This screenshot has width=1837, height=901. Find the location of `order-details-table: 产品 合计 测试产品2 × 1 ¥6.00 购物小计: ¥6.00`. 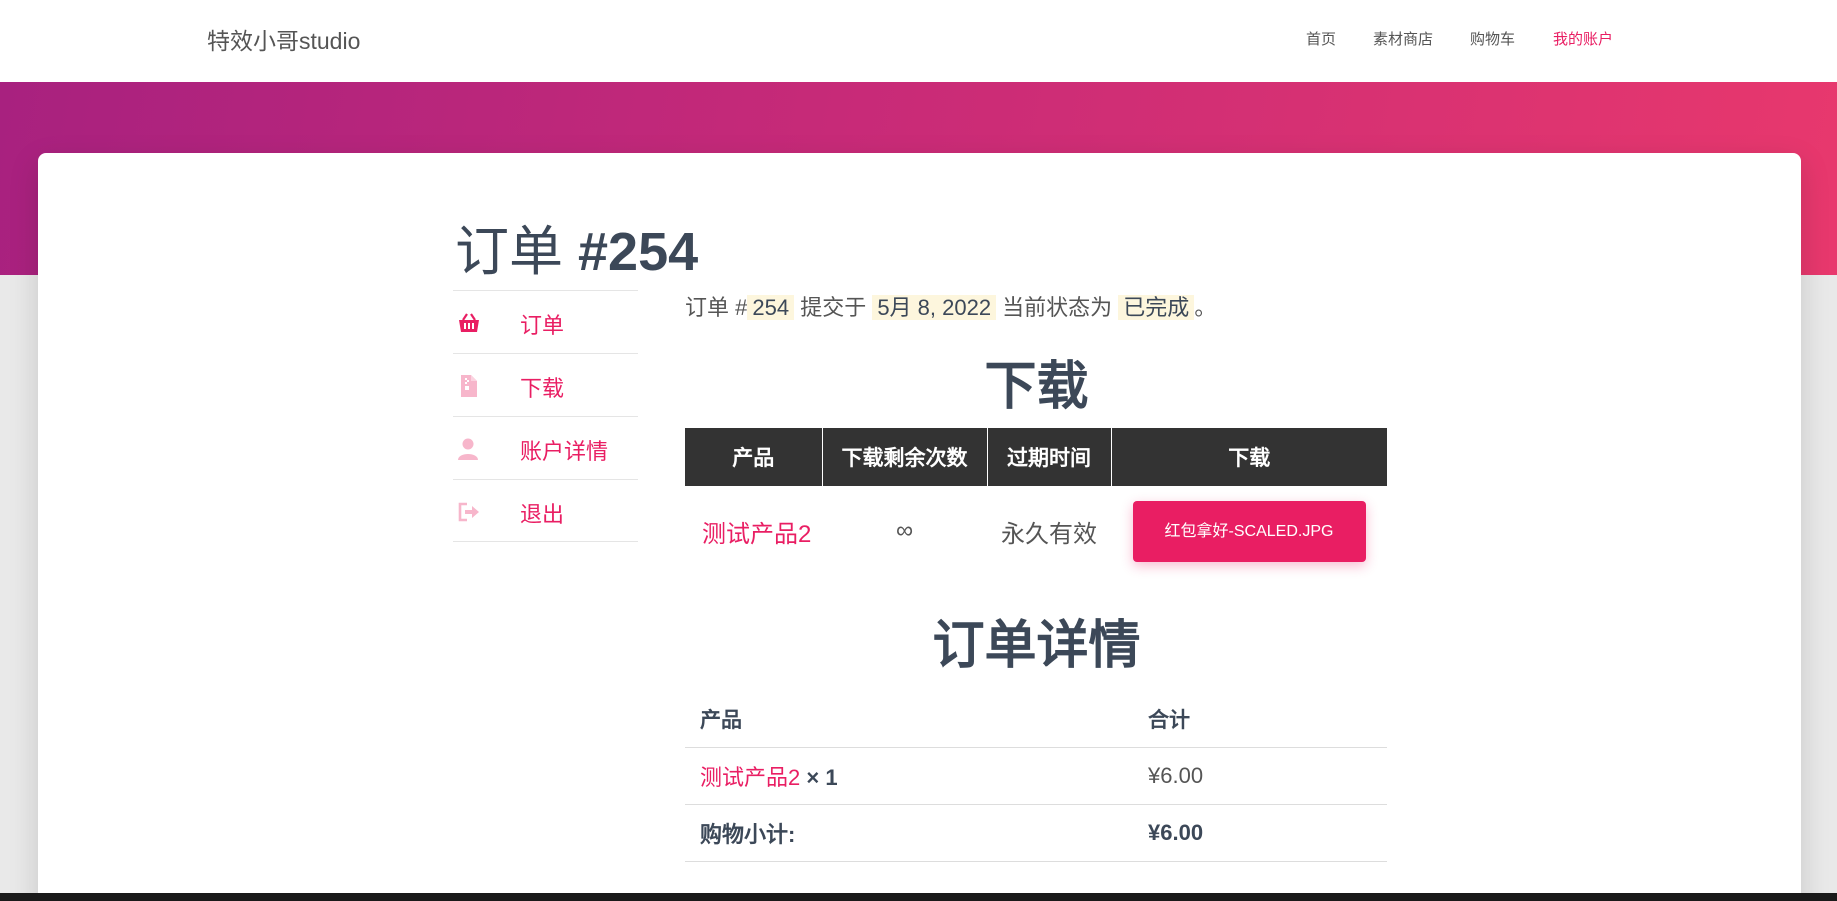

order-details-table: 产品 合计 测试产品2 × 1 ¥6.00 购物小计: ¥6.00 is located at coordinates (1036, 776).